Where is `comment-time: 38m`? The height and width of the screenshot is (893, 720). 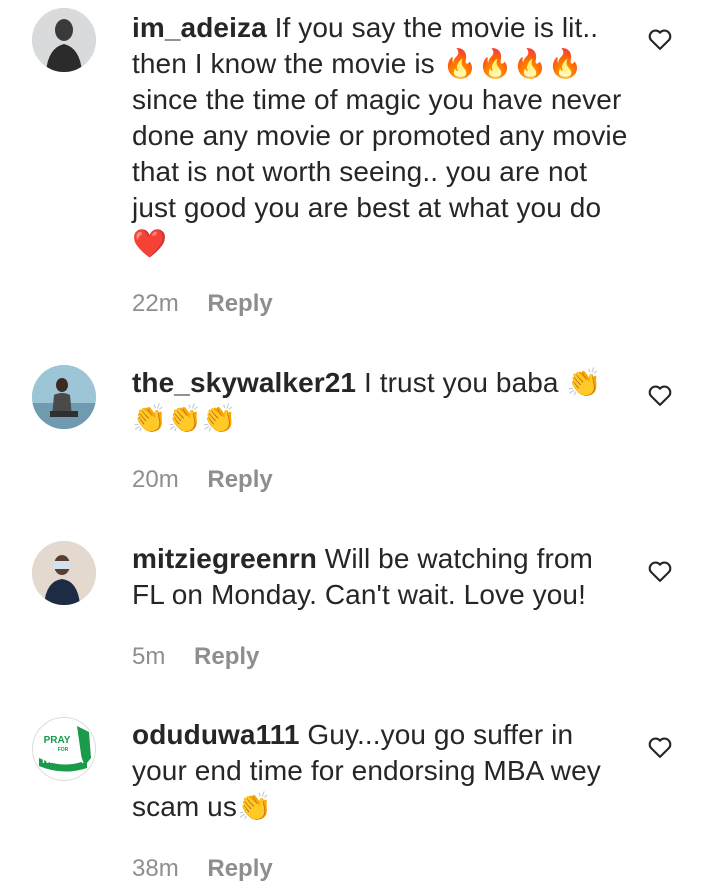
comment-time: 38m is located at coordinates (155, 868).